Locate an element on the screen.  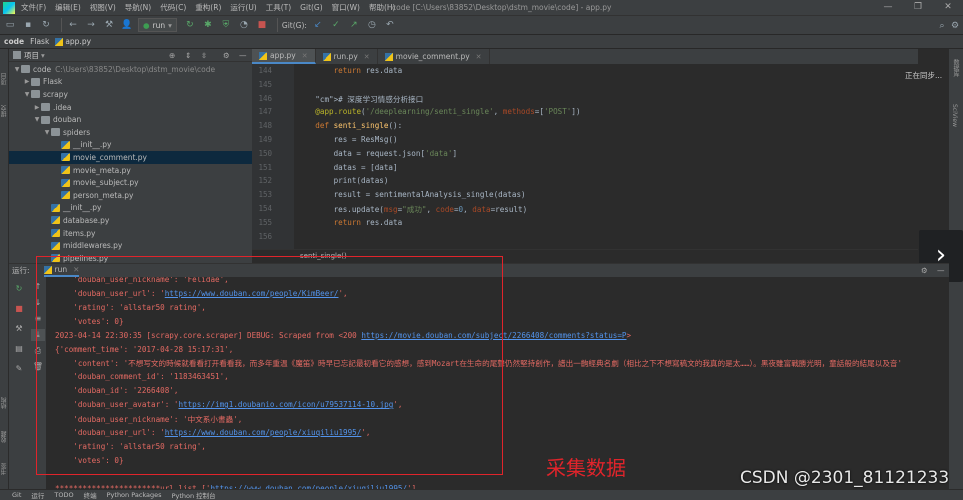
line-number: 147 is located at coordinates (265, 112).